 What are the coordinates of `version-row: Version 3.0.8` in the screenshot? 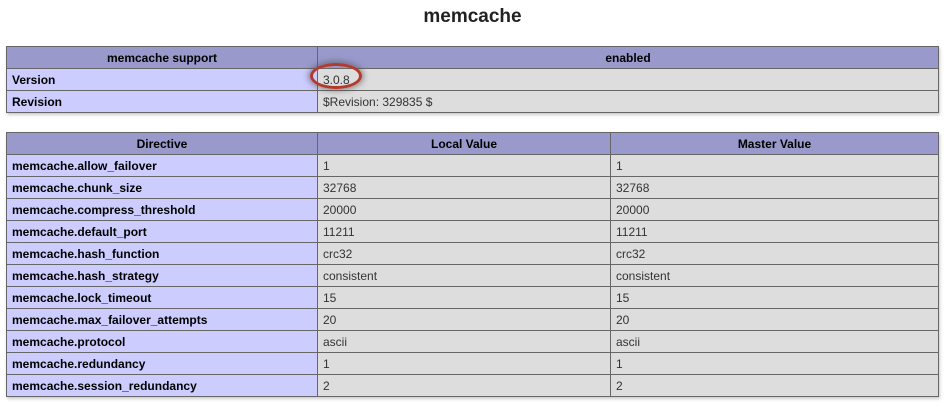 It's located at (472, 76).